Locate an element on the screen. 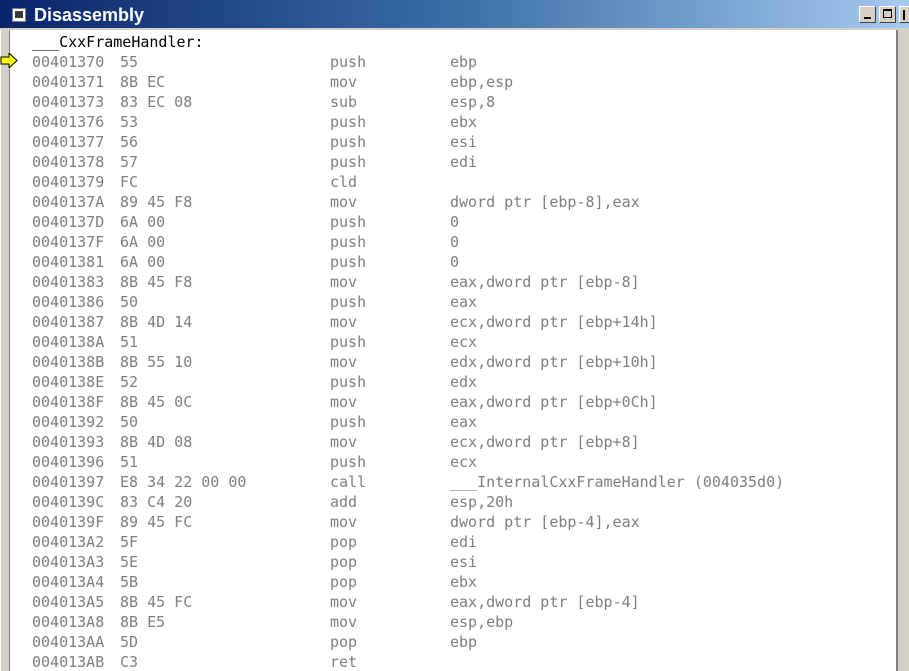  disassembly-line: 0040137F 6A 00 push 0 is located at coordinates (453, 242).